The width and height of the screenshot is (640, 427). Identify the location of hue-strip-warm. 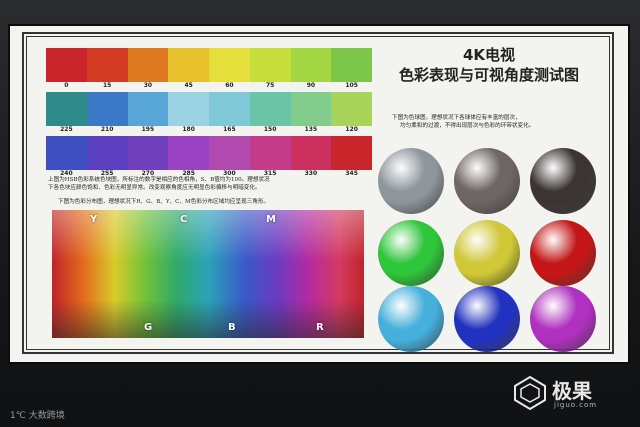
(209, 65).